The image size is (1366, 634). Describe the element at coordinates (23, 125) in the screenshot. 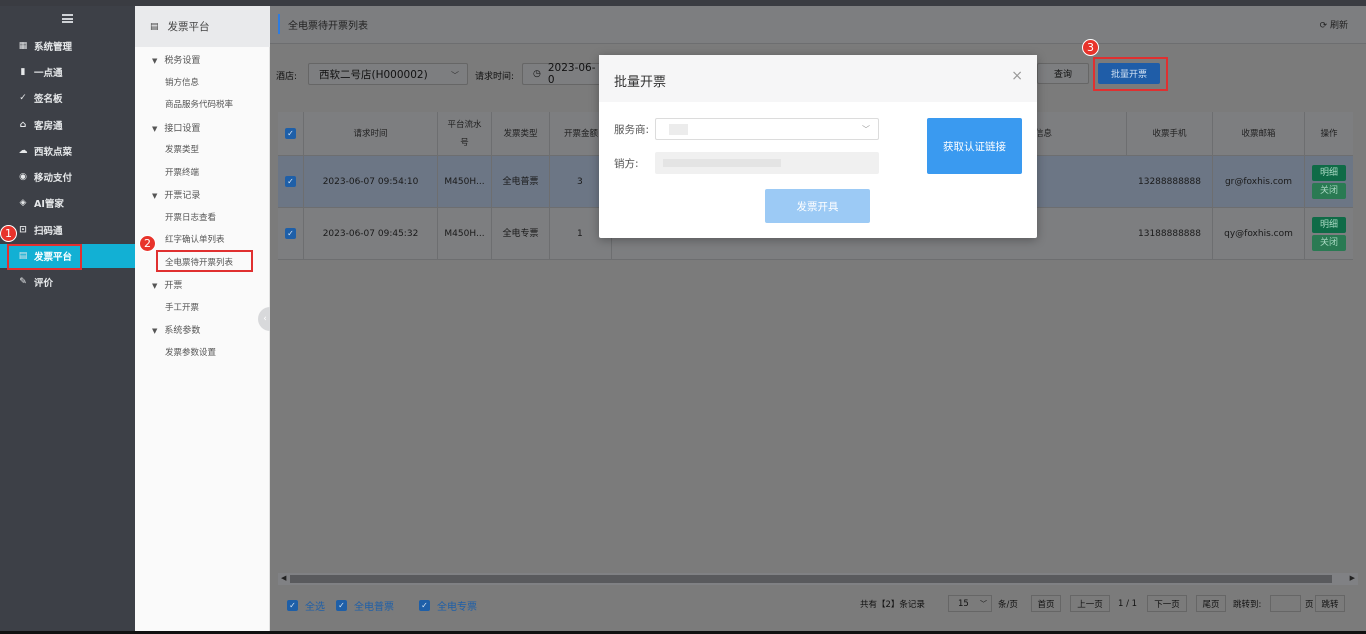

I see `home-icon: ⌂` at that location.